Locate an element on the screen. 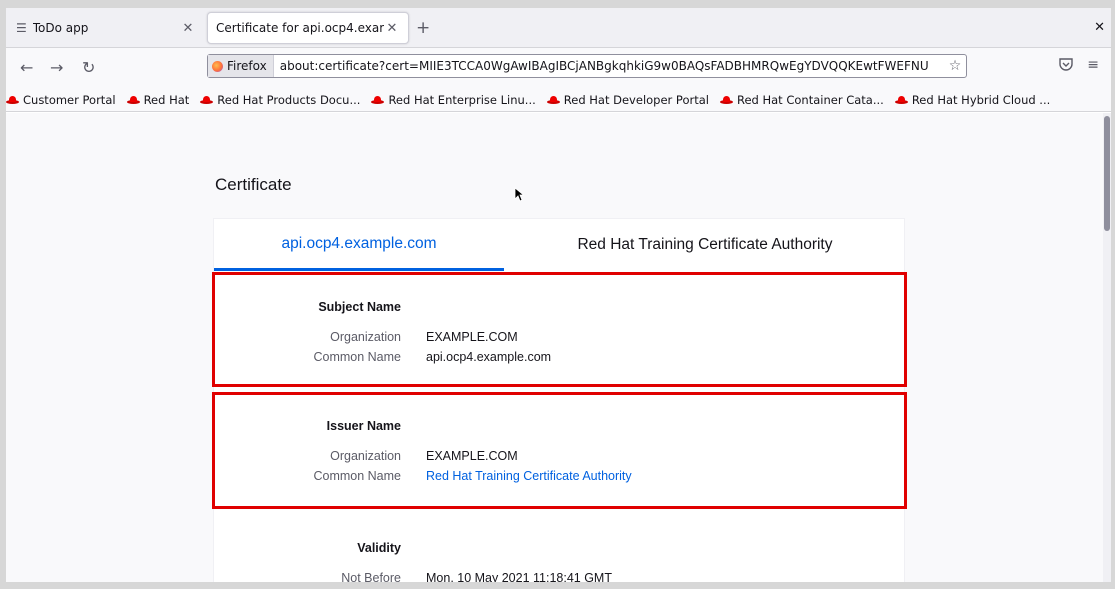  vertical-scrollbar is located at coordinates (1107, 347).